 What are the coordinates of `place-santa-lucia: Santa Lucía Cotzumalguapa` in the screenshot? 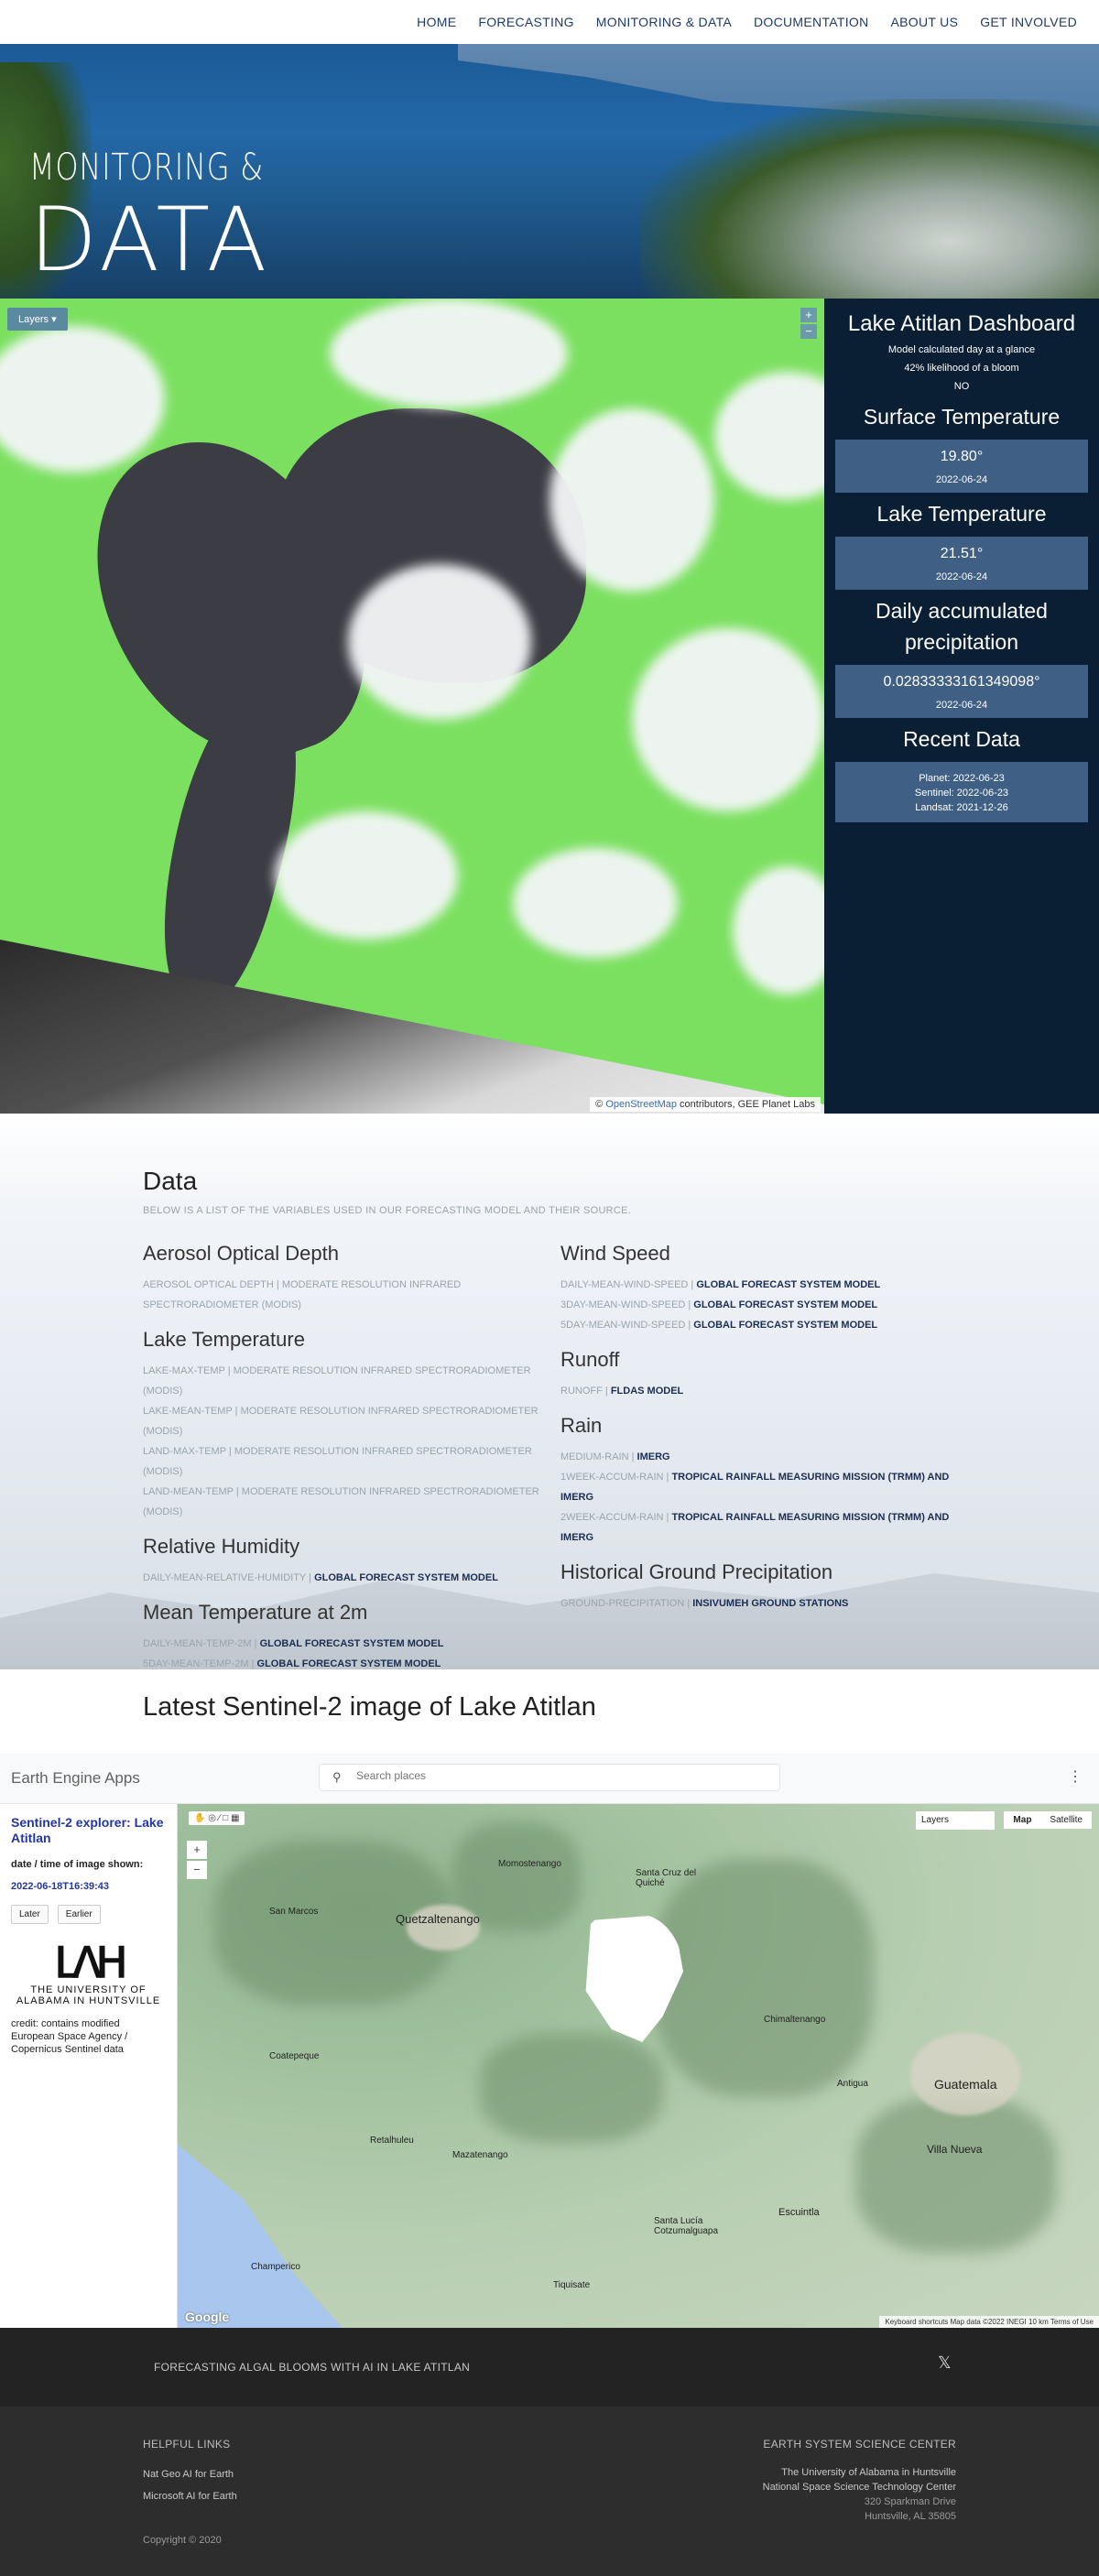 It's located at (686, 2226).